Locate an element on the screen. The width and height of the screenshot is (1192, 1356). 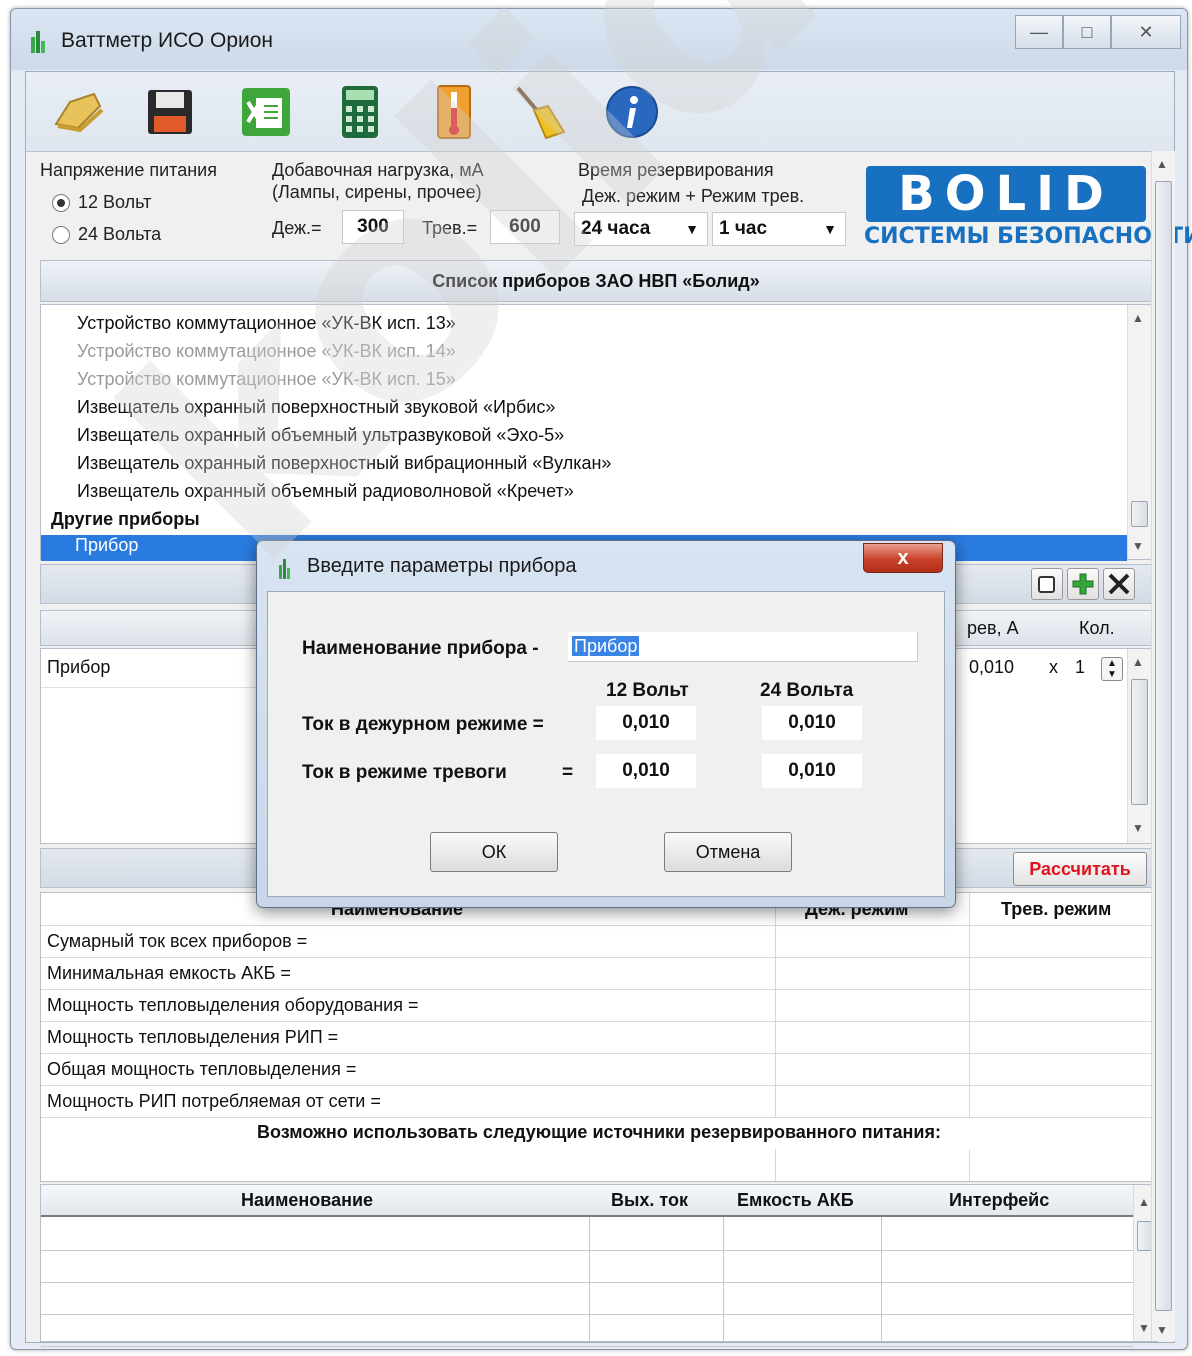
quantity-stepper: ▲ ▼ is located at coordinates (1112, 669).